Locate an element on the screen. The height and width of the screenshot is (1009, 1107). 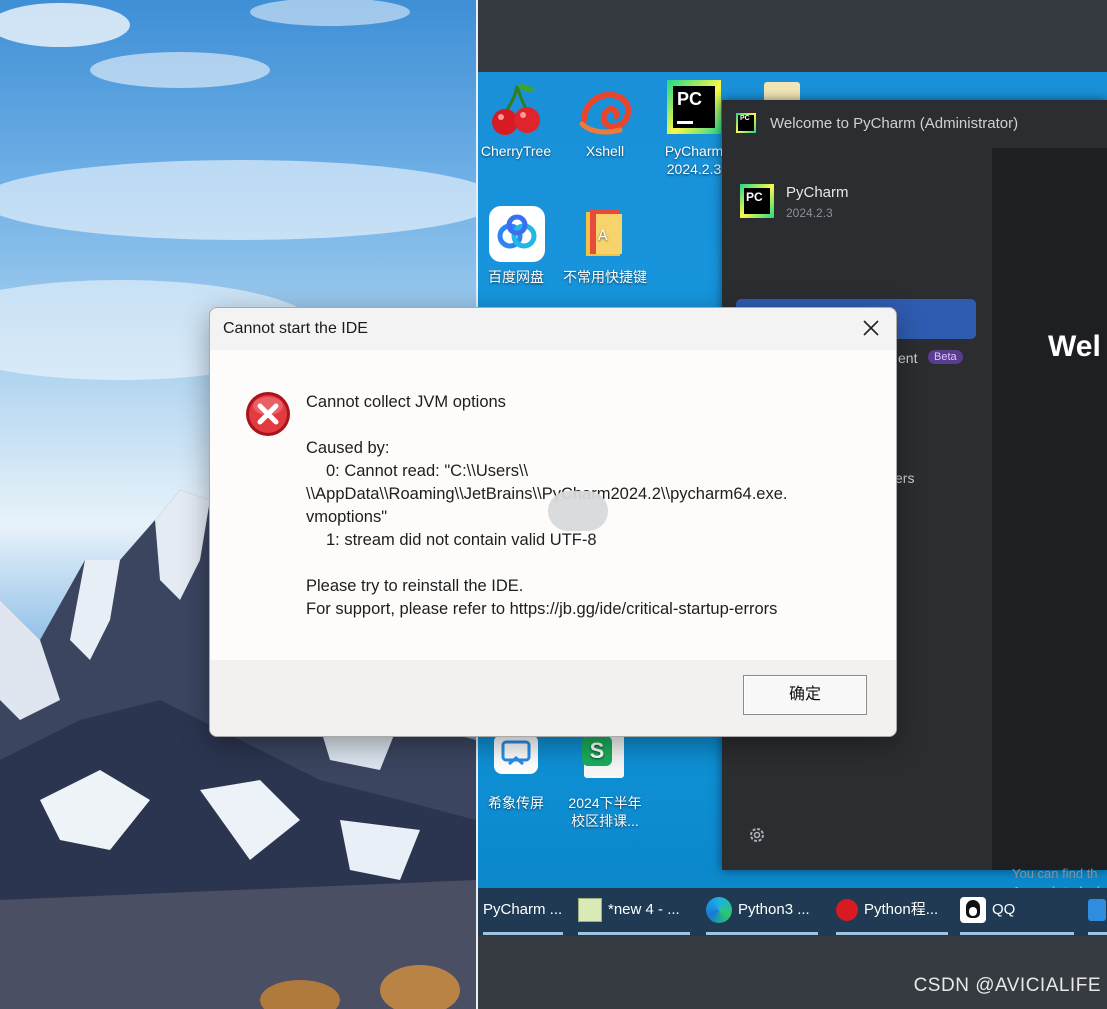
desktop-icon-label: 不常用快捷键 is located at coordinates (605, 277).